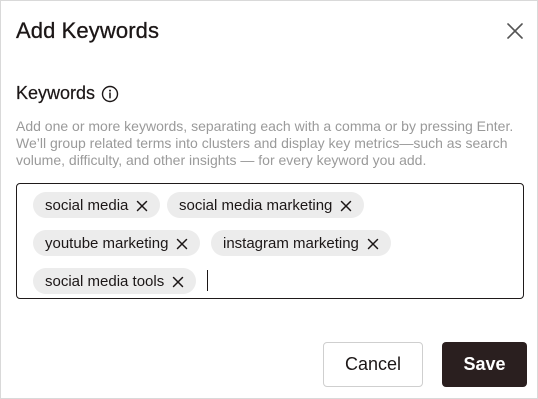  I want to click on keyword-chip-label: social media tools, so click(105, 281).